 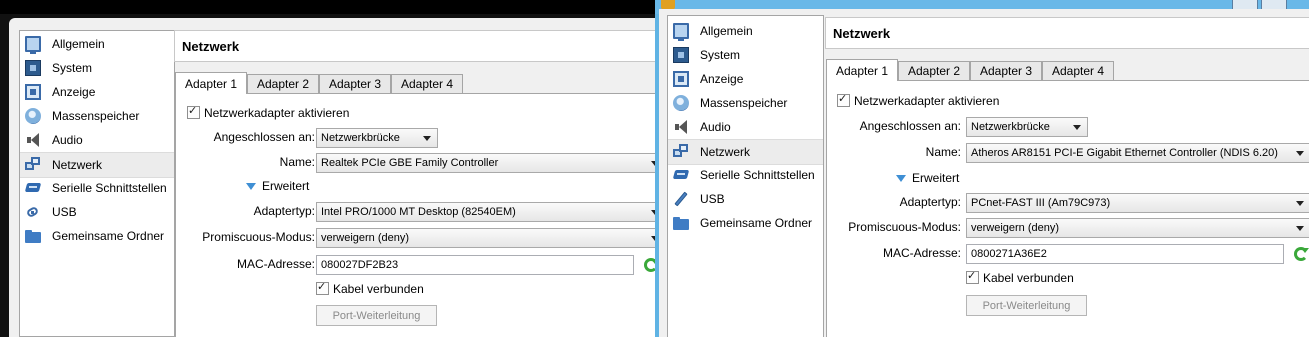 I want to click on adapter-type-select: PCnet-FAST III (Am79C973), so click(x=1137, y=203).